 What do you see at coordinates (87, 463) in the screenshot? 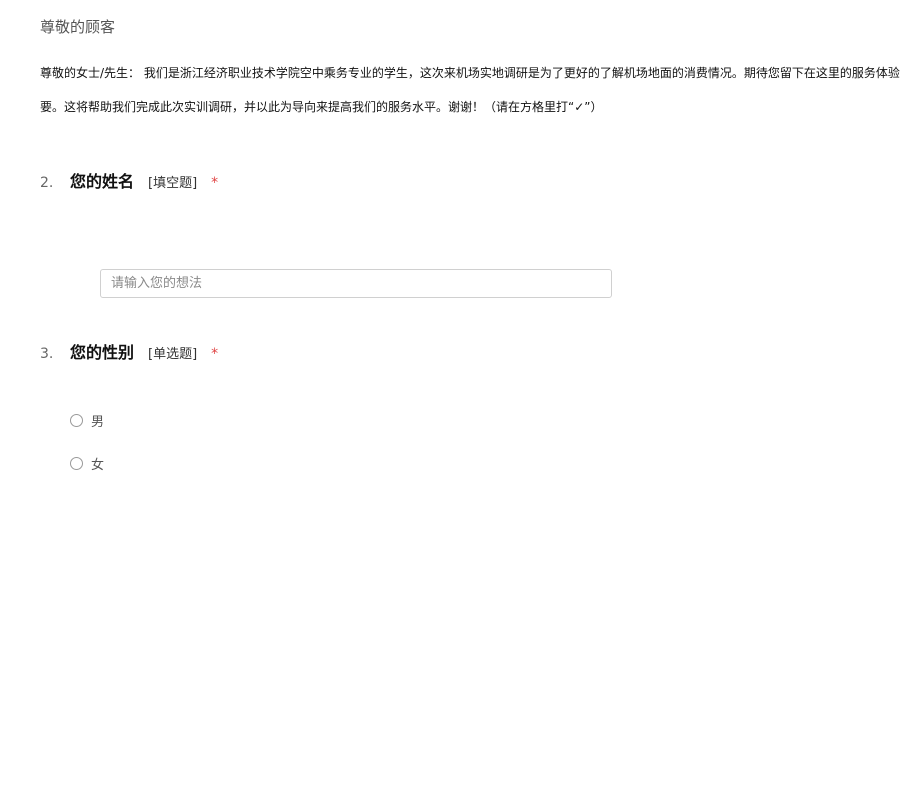
I see `gender-option-female: 女` at bounding box center [87, 463].